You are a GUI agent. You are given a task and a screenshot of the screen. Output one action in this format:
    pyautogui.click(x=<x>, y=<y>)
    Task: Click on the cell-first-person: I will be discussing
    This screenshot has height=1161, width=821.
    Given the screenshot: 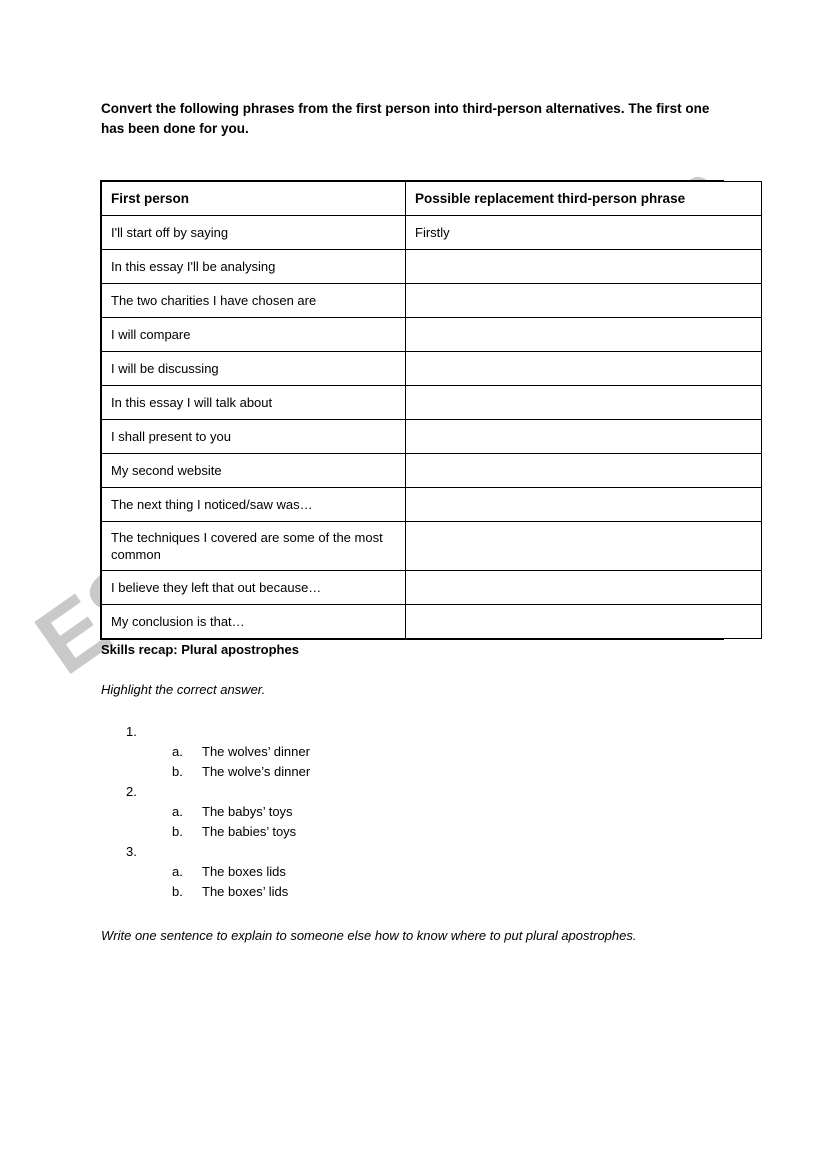 What is the action you would take?
    pyautogui.click(x=253, y=368)
    